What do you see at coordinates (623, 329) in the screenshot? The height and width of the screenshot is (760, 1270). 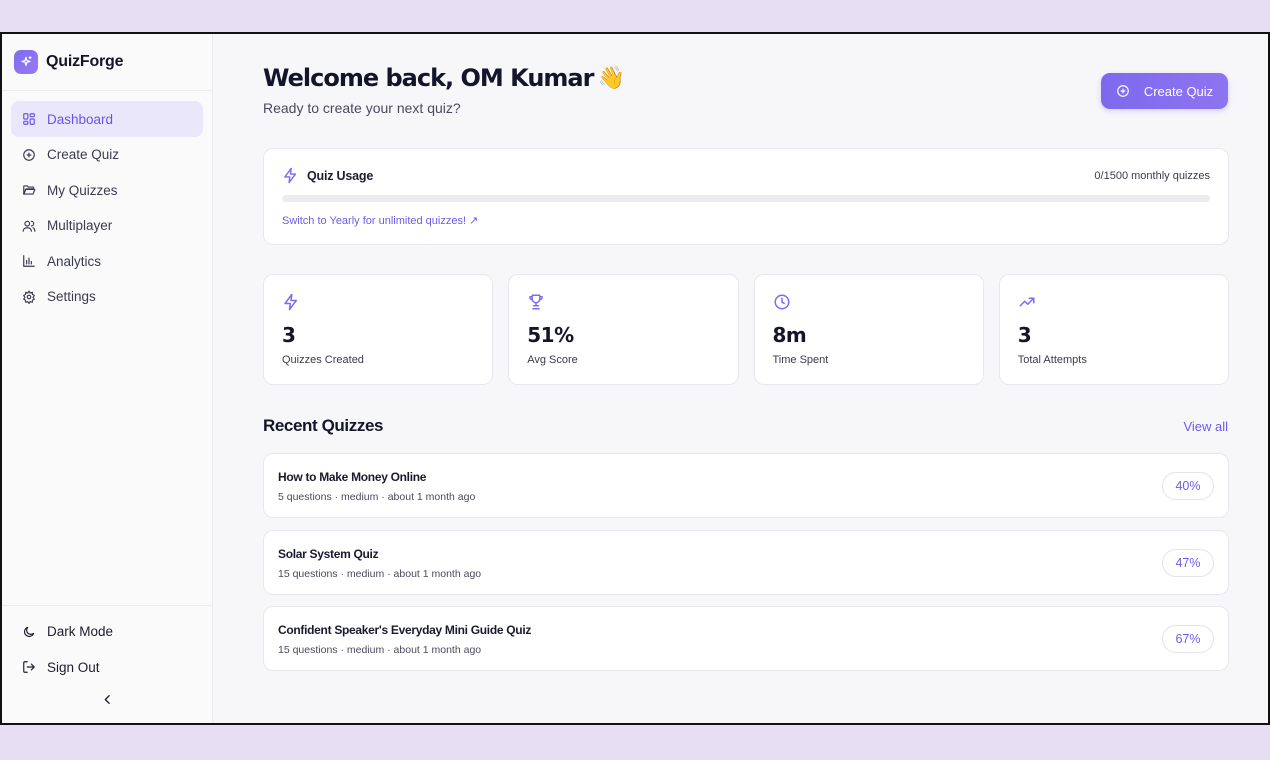 I see `stat-card-avg-score: 51% Avg Score` at bounding box center [623, 329].